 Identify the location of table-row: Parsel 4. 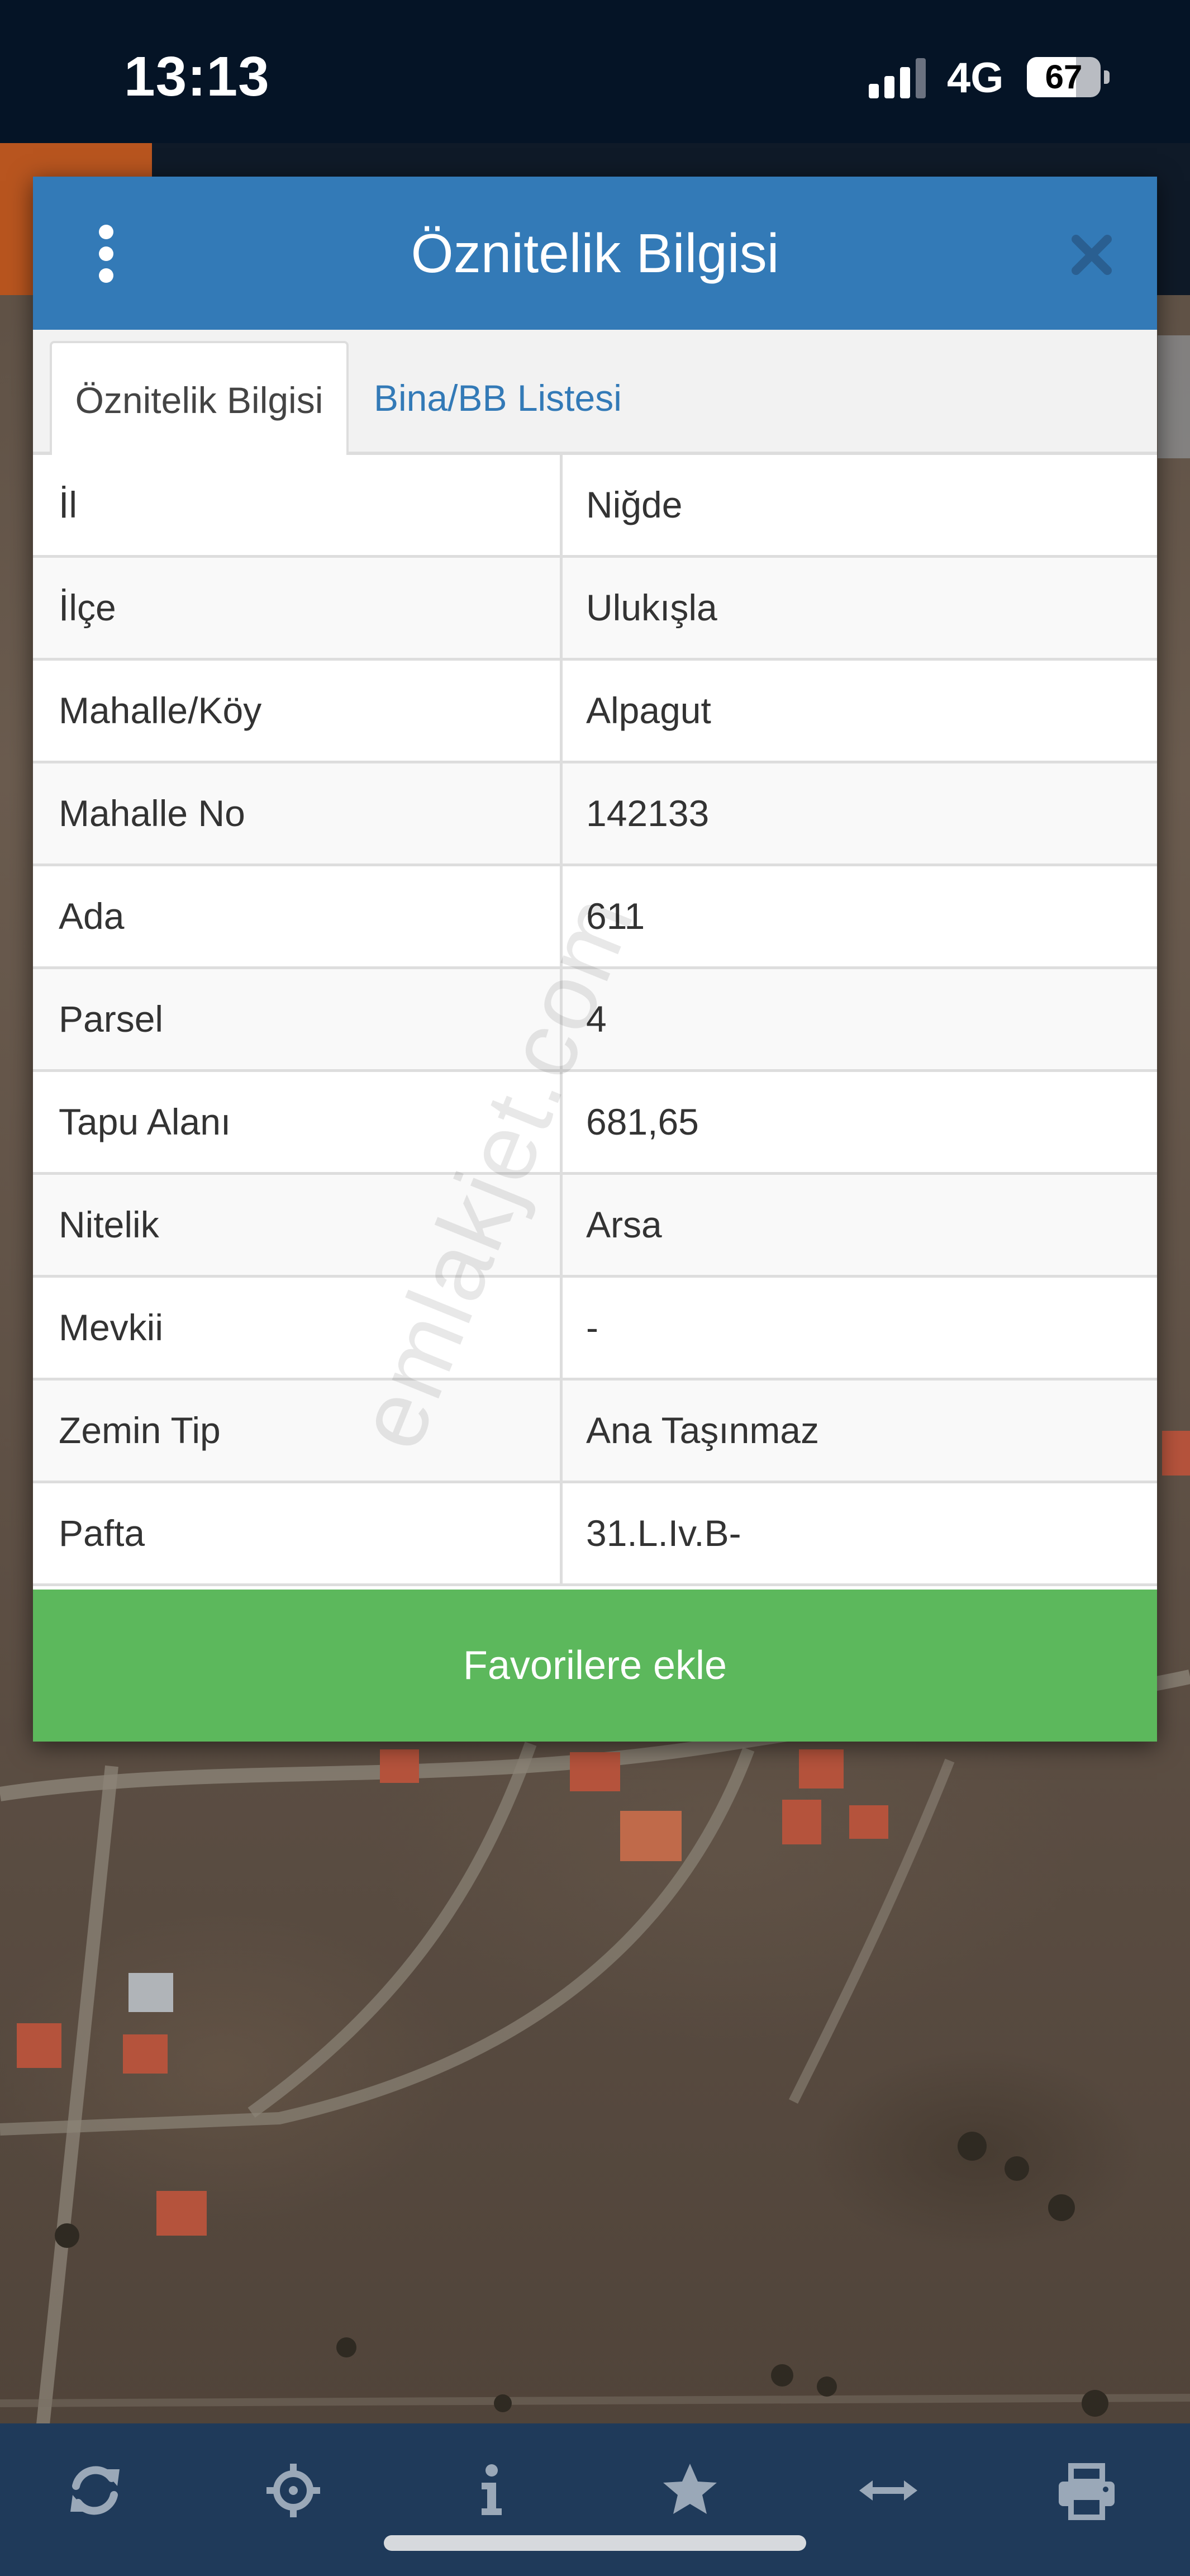
(595, 1020).